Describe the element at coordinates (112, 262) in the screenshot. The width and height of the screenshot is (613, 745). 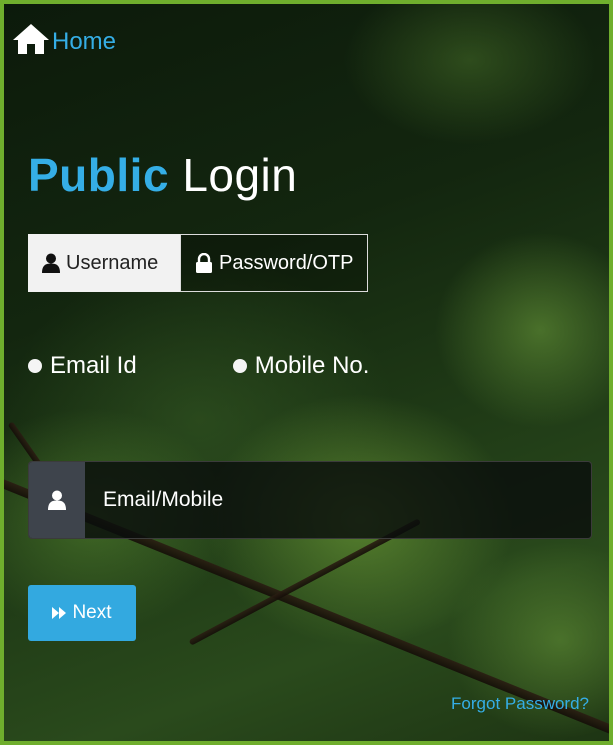
I see `tab-label: Username` at that location.